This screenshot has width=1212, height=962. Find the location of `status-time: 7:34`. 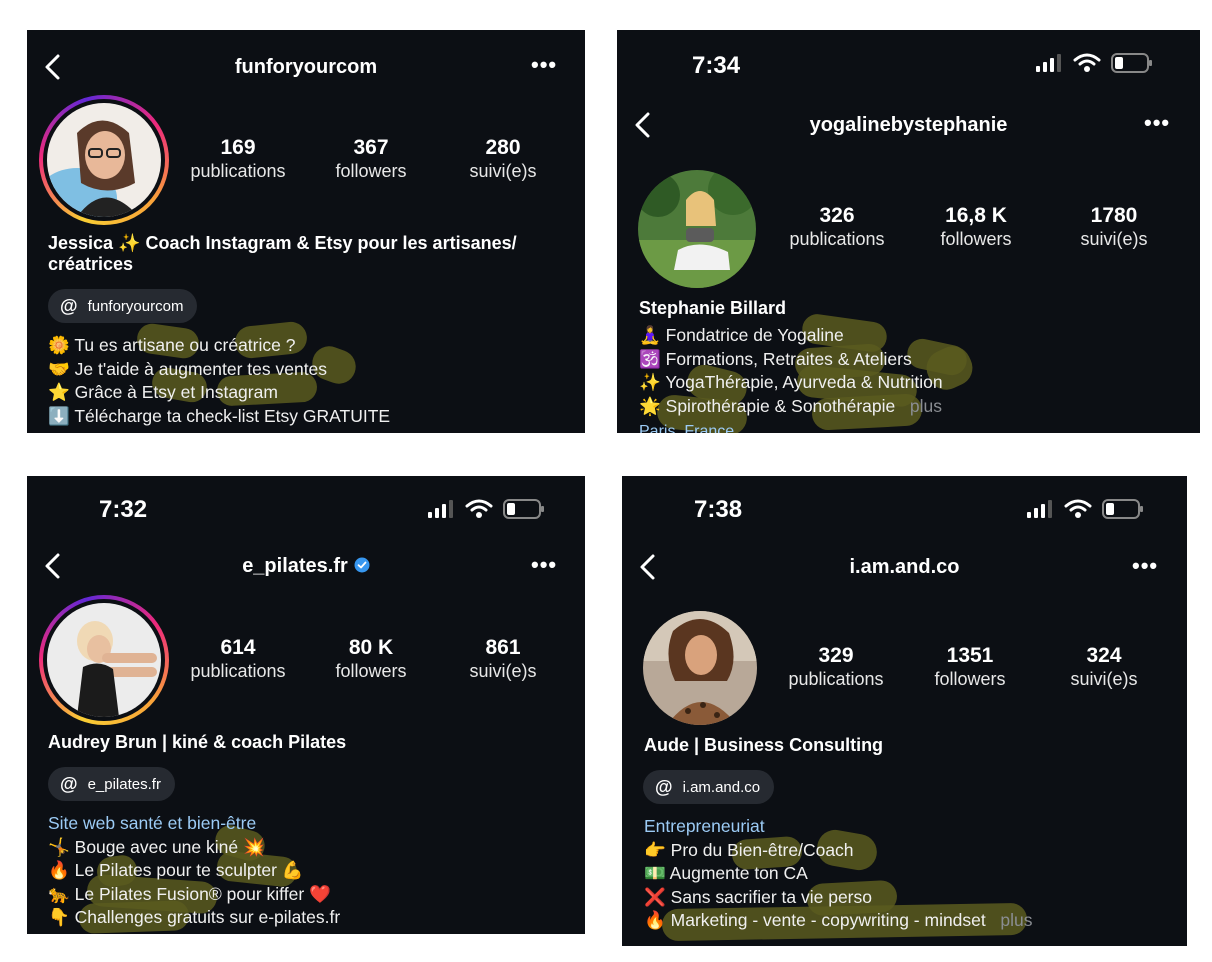

status-time: 7:34 is located at coordinates (716, 65).